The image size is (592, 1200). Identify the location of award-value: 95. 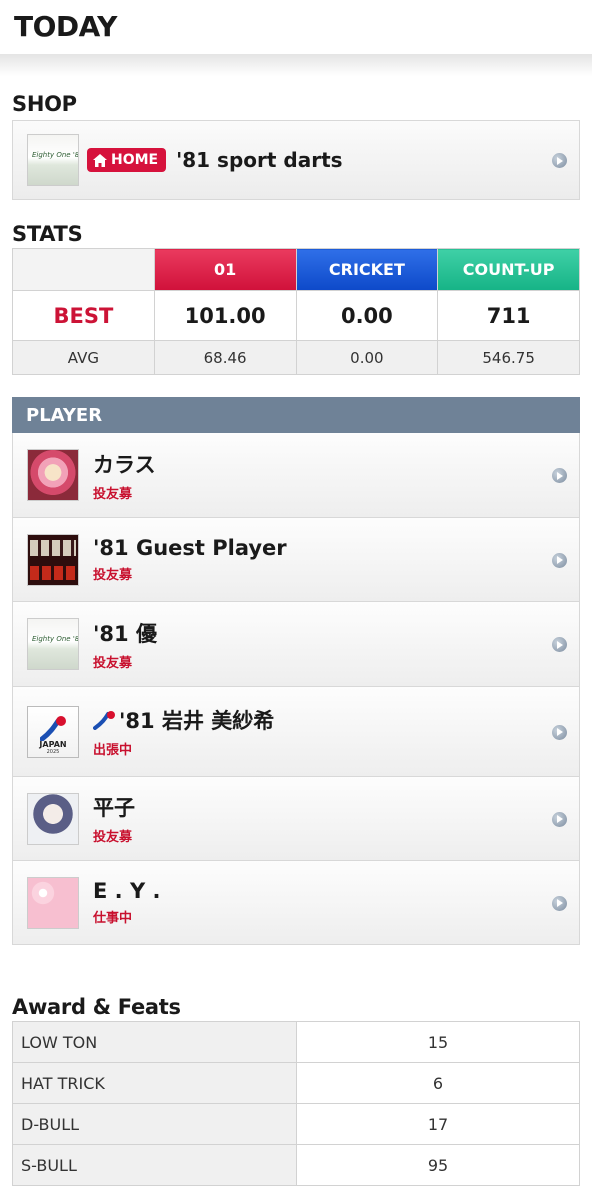
(438, 1165).